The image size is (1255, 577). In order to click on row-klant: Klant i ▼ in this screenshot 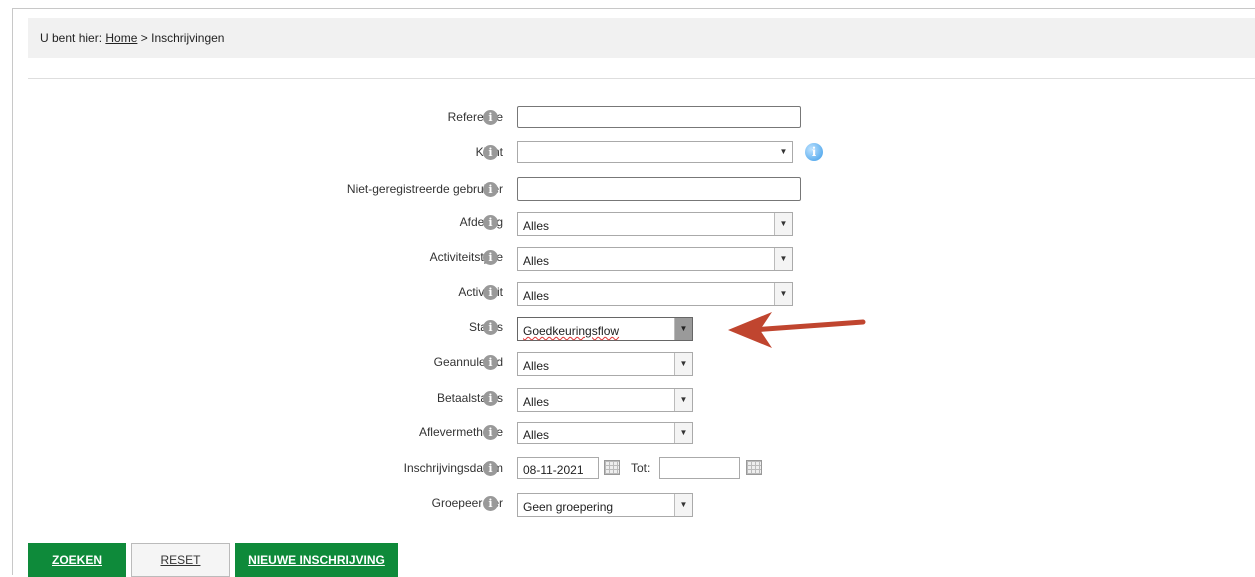, I will do `click(627, 153)`.